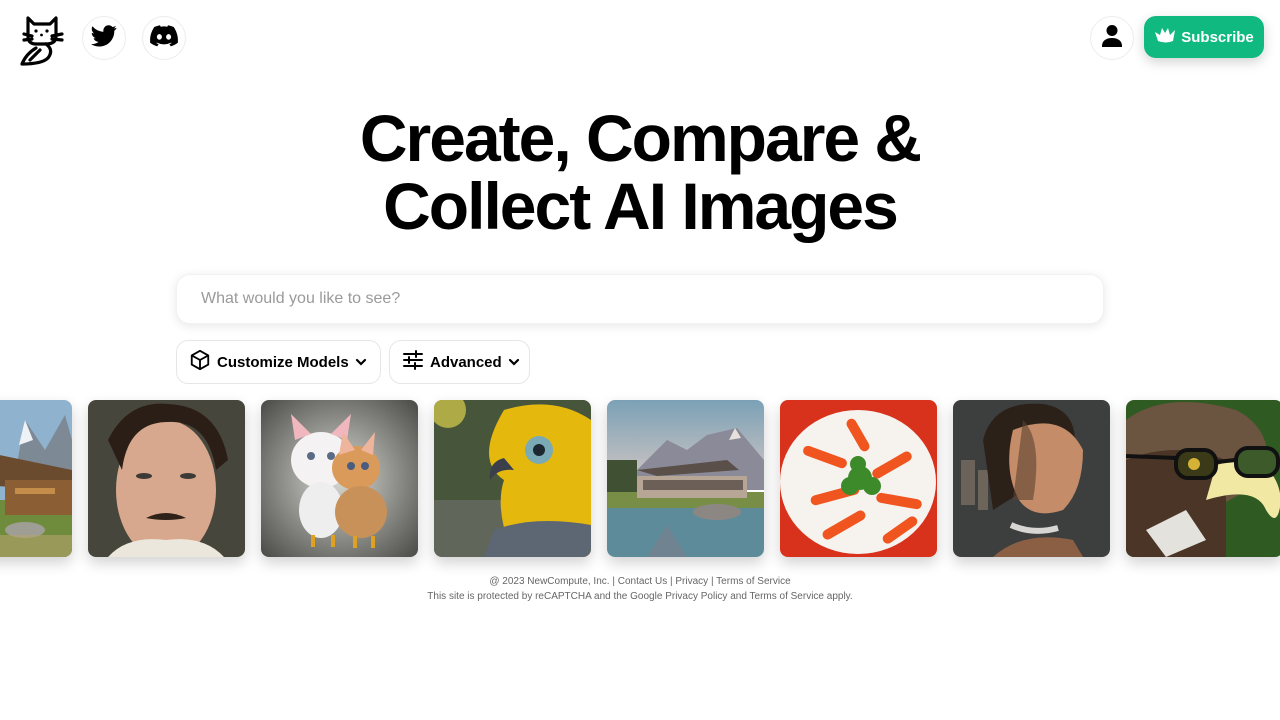 This screenshot has width=1280, height=720. I want to click on copyright: @ 2023 NewCompute, Inc., so click(549, 581).